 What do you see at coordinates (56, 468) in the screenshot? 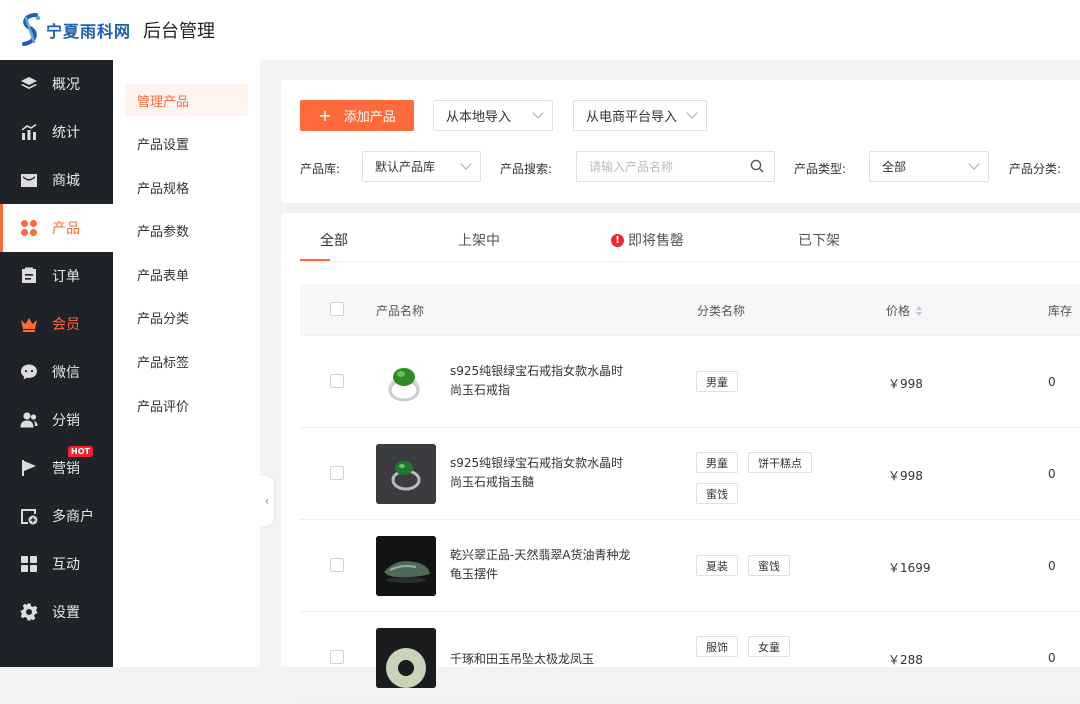
I see `nav-item-marketing: 营销 HOT` at bounding box center [56, 468].